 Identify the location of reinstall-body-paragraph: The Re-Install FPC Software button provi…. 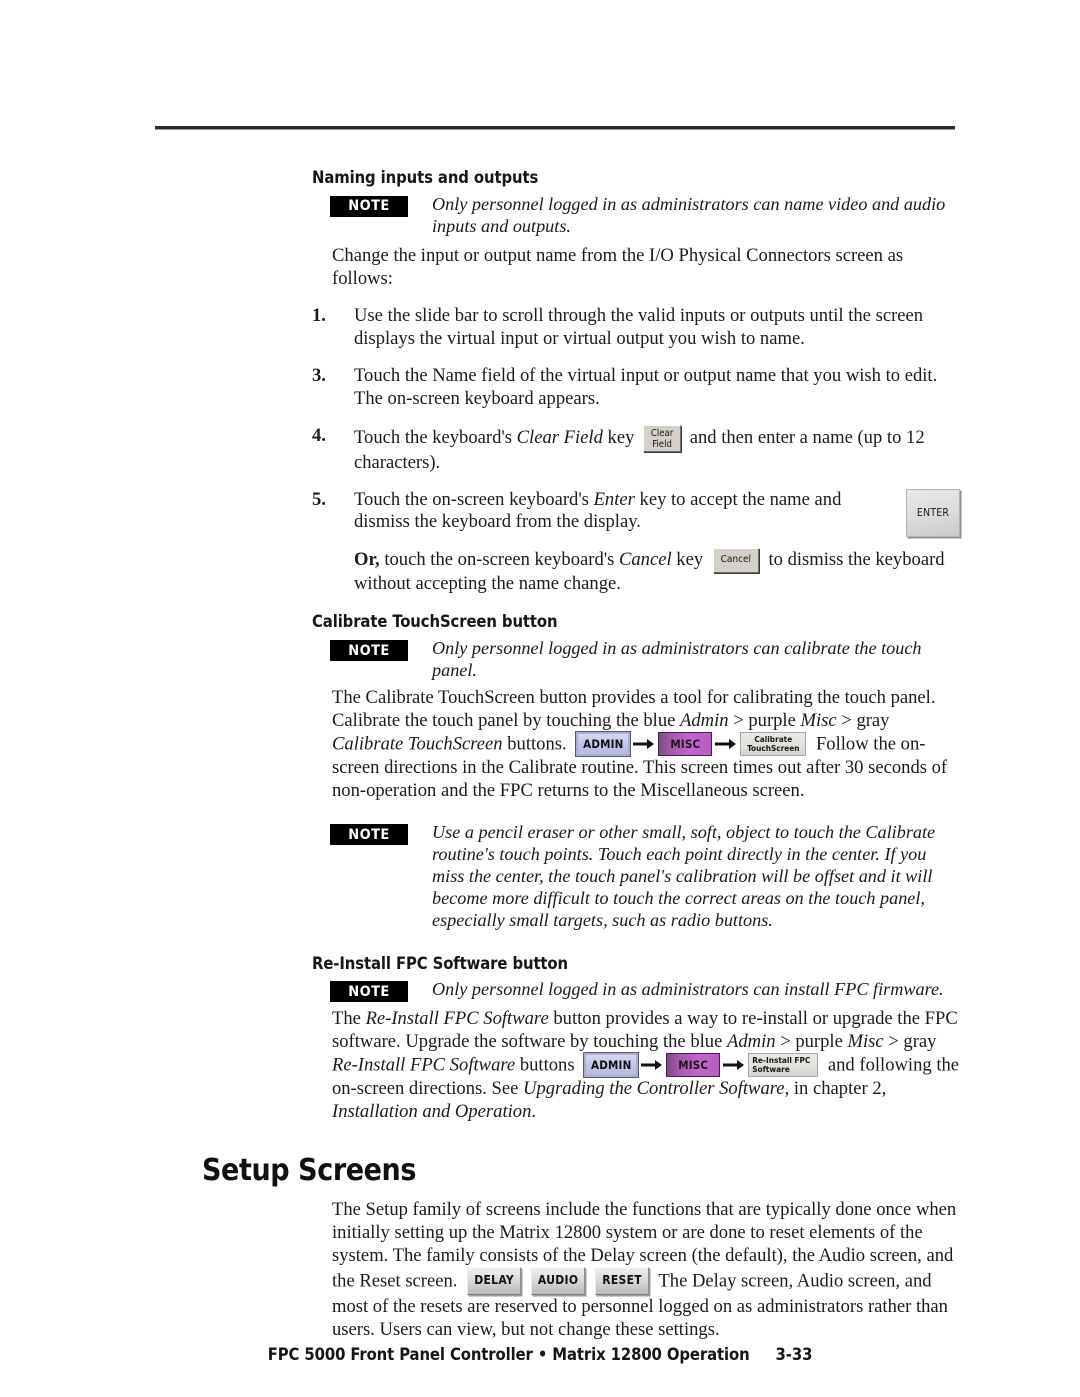
(646, 1066).